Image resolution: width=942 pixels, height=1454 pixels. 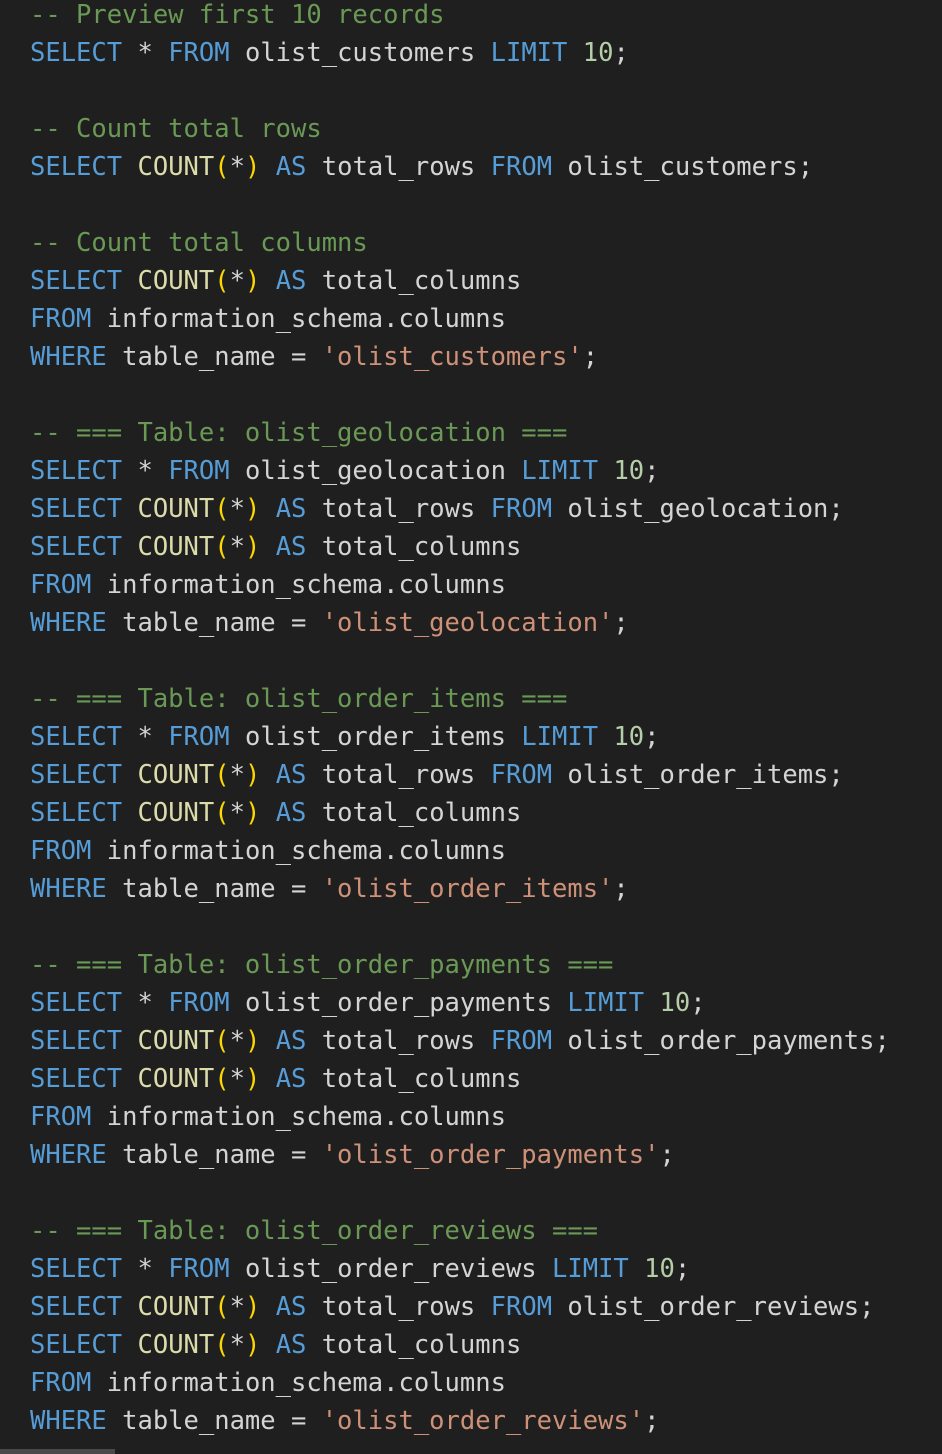 I want to click on identifier-token: total_rows, so click(x=398, y=775).